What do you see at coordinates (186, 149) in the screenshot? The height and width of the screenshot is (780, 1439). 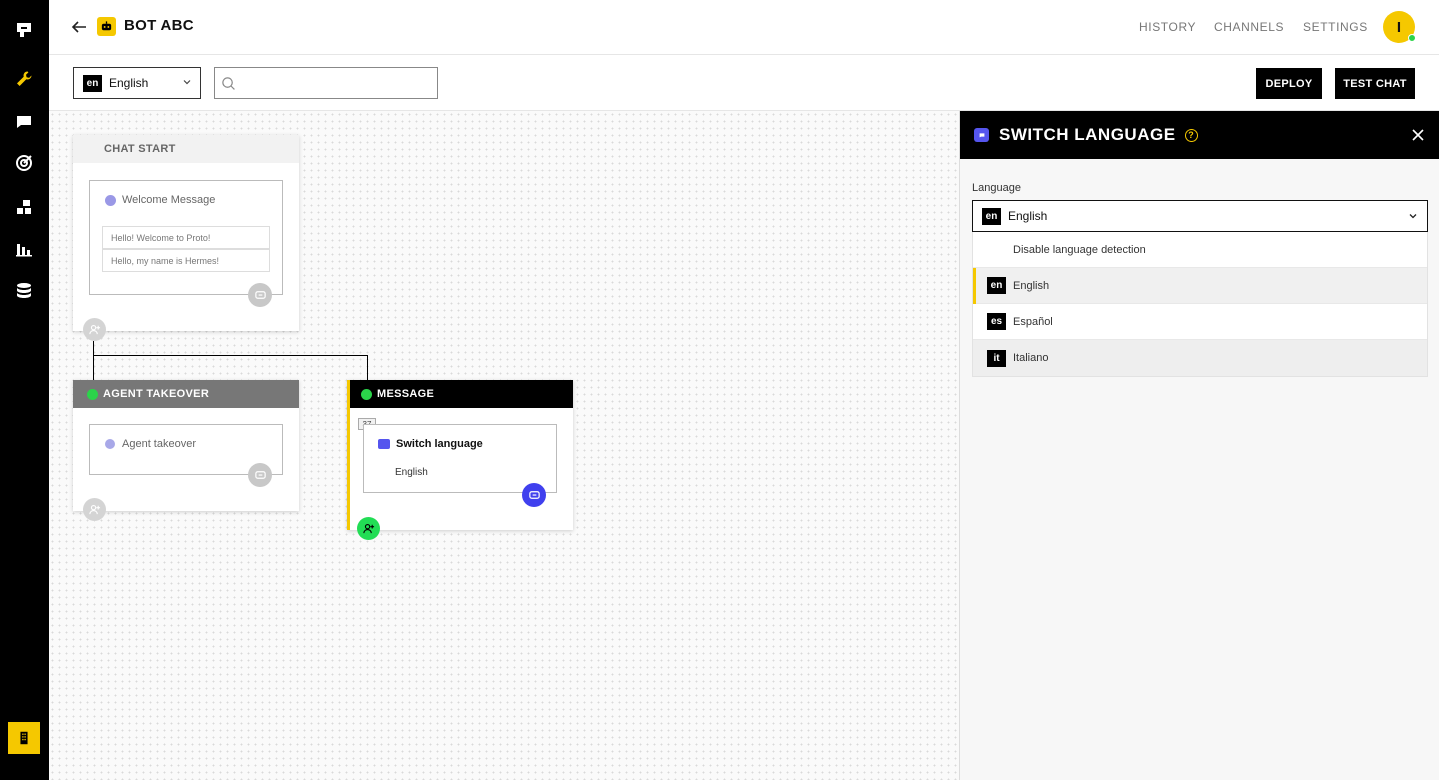 I see `chat-start-header: CHAT START` at bounding box center [186, 149].